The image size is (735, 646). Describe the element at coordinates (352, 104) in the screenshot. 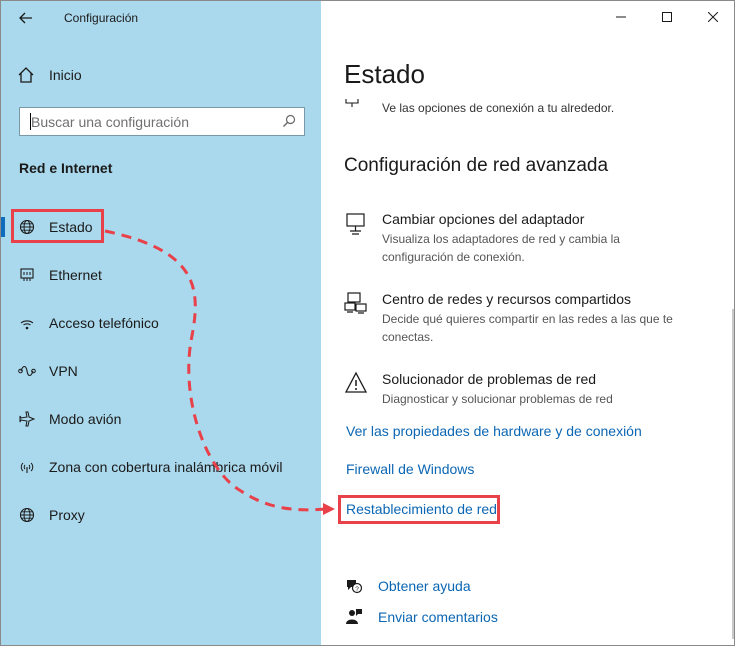

I see `wifi-icon` at that location.